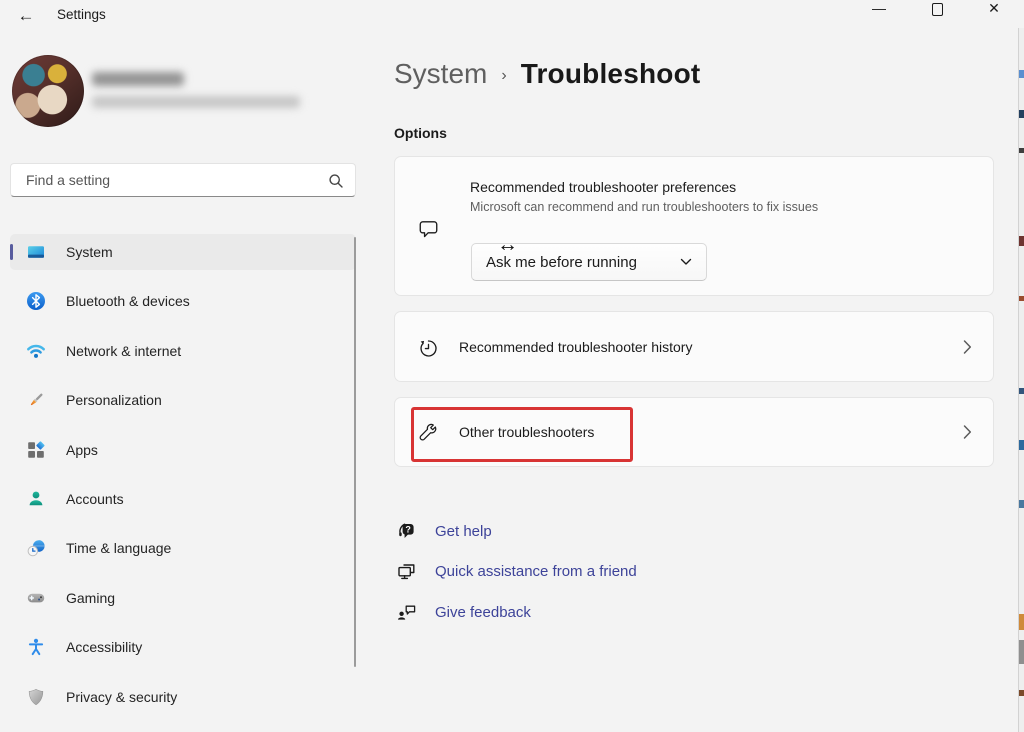  I want to click on search-icon, so click(336, 181).